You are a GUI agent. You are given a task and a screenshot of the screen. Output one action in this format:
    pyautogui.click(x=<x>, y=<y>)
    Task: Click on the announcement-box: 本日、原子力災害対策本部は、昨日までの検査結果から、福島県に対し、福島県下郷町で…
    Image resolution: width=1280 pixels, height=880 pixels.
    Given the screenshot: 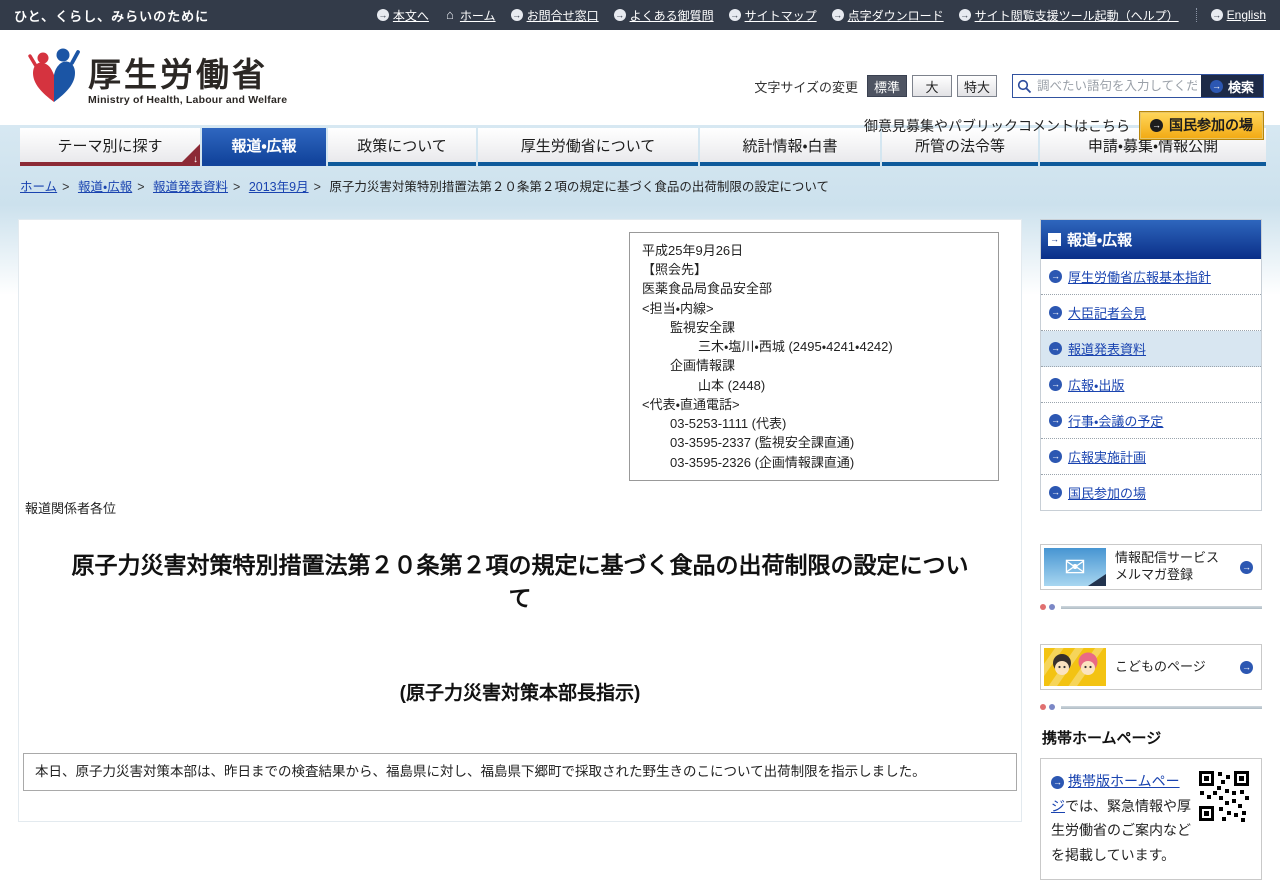 What is the action you would take?
    pyautogui.click(x=520, y=771)
    